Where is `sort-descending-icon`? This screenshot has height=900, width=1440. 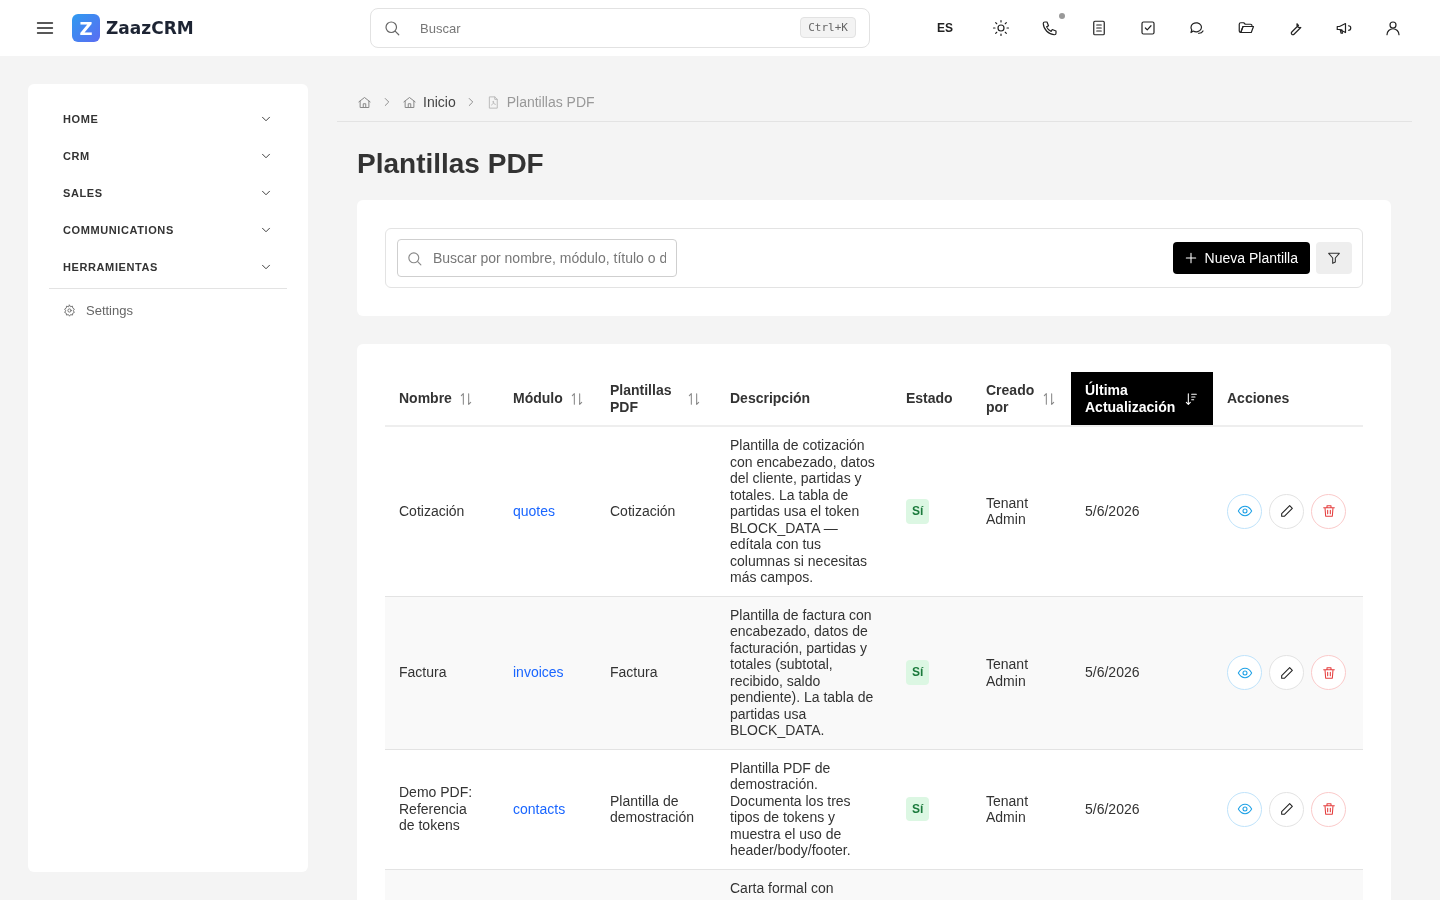 sort-descending-icon is located at coordinates (1191, 398).